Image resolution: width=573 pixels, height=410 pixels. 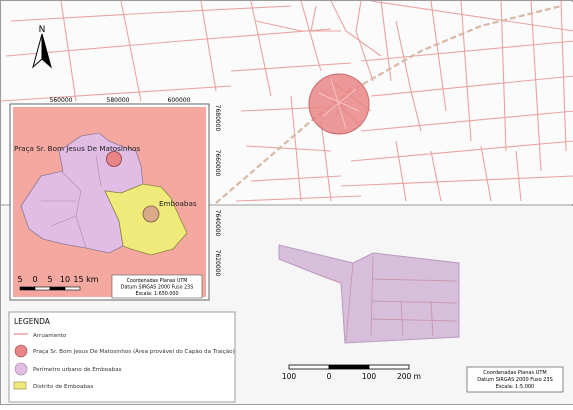 What do you see at coordinates (217, 163) in the screenshot?
I see `inset-y-tick: 7660000` at bounding box center [217, 163].